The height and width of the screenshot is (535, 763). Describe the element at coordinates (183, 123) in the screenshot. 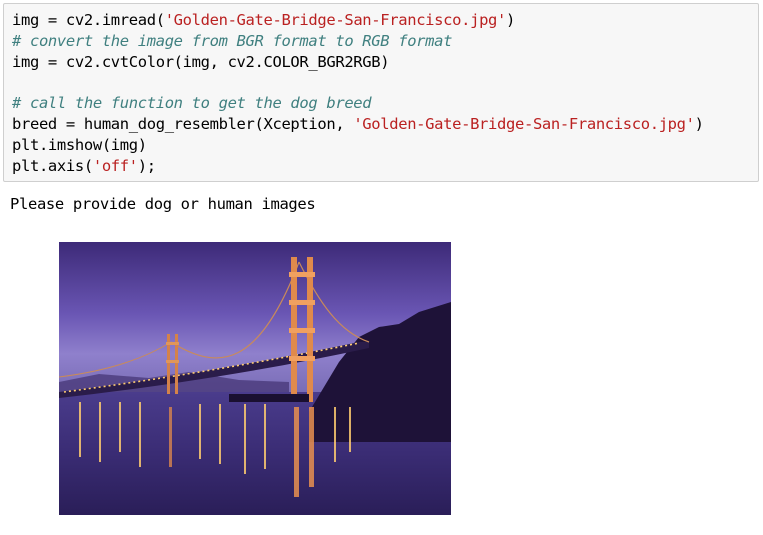

I see `code-token: breed = human_dog_resembler(Xception,` at that location.